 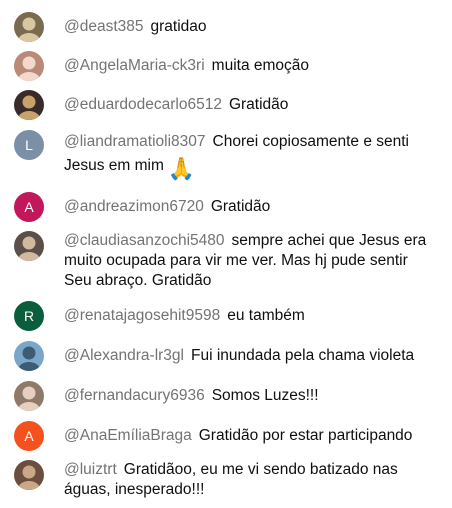 What do you see at coordinates (266, 315) in the screenshot?
I see `message-text: eu também` at bounding box center [266, 315].